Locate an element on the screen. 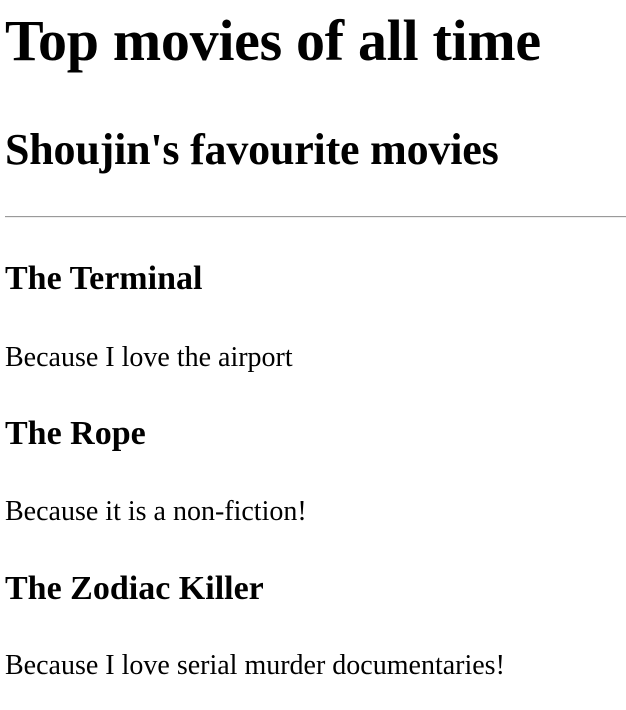 The width and height of the screenshot is (626, 710). movie-title: The Terminal is located at coordinates (104, 278).